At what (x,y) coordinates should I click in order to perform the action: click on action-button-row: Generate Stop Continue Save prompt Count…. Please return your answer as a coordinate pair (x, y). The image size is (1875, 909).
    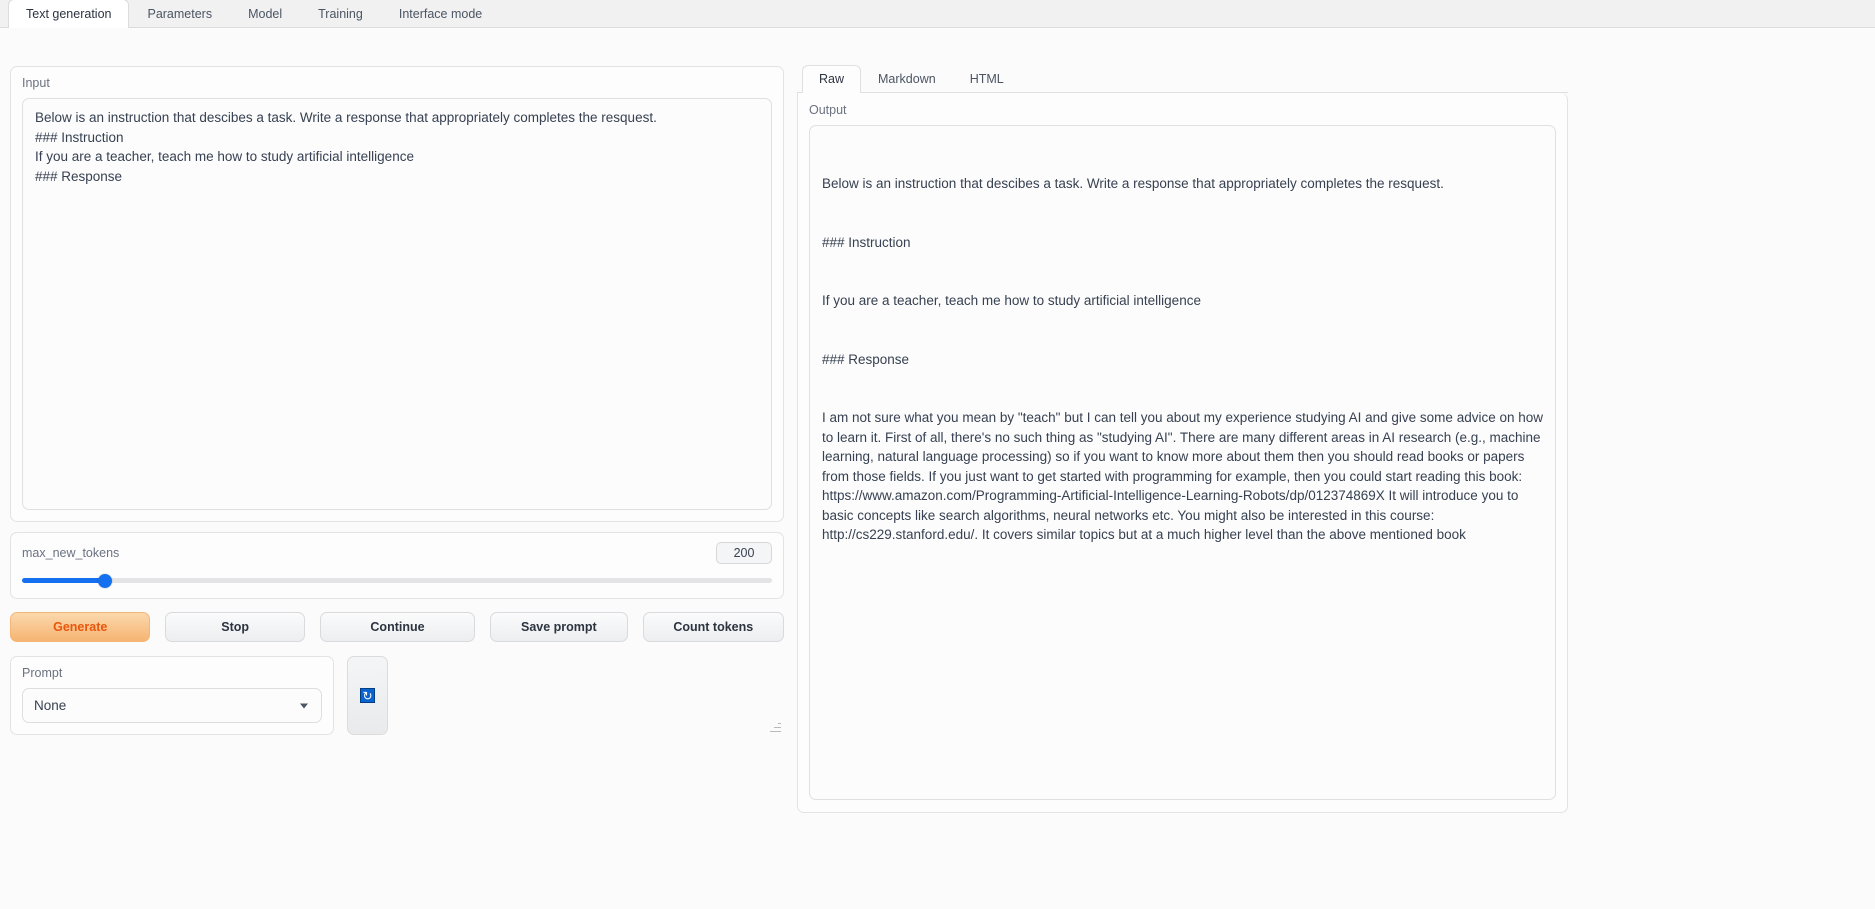
    Looking at the image, I should click on (397, 627).